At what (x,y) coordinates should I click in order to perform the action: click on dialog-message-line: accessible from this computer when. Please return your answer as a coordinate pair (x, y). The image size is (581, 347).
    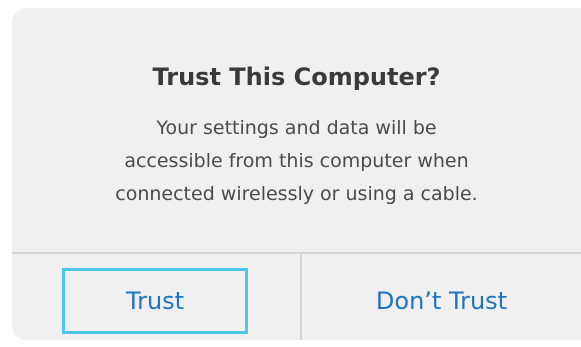
    Looking at the image, I should click on (296, 161).